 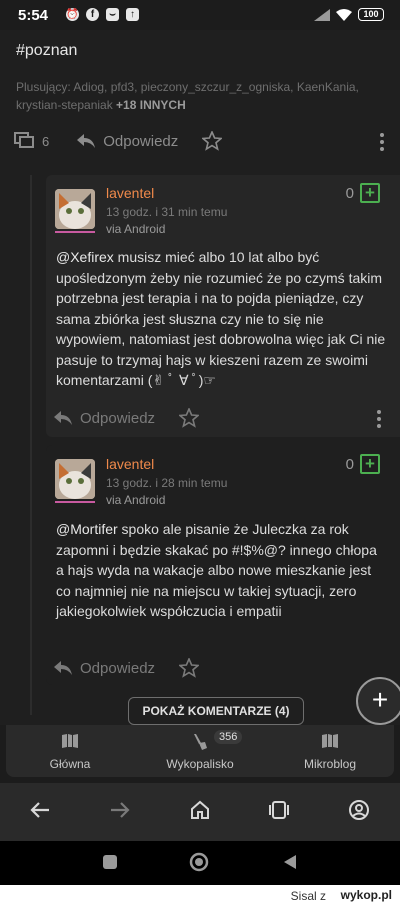 What do you see at coordinates (92, 14) in the screenshot?
I see `facebook-icon: f` at bounding box center [92, 14].